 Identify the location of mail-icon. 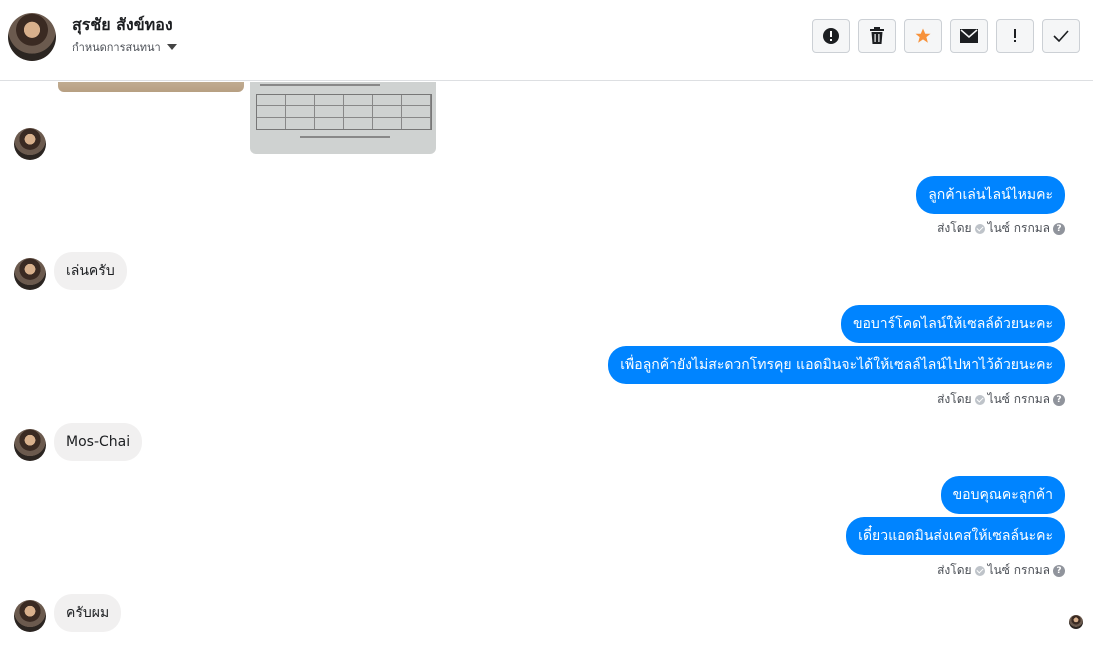
(969, 36).